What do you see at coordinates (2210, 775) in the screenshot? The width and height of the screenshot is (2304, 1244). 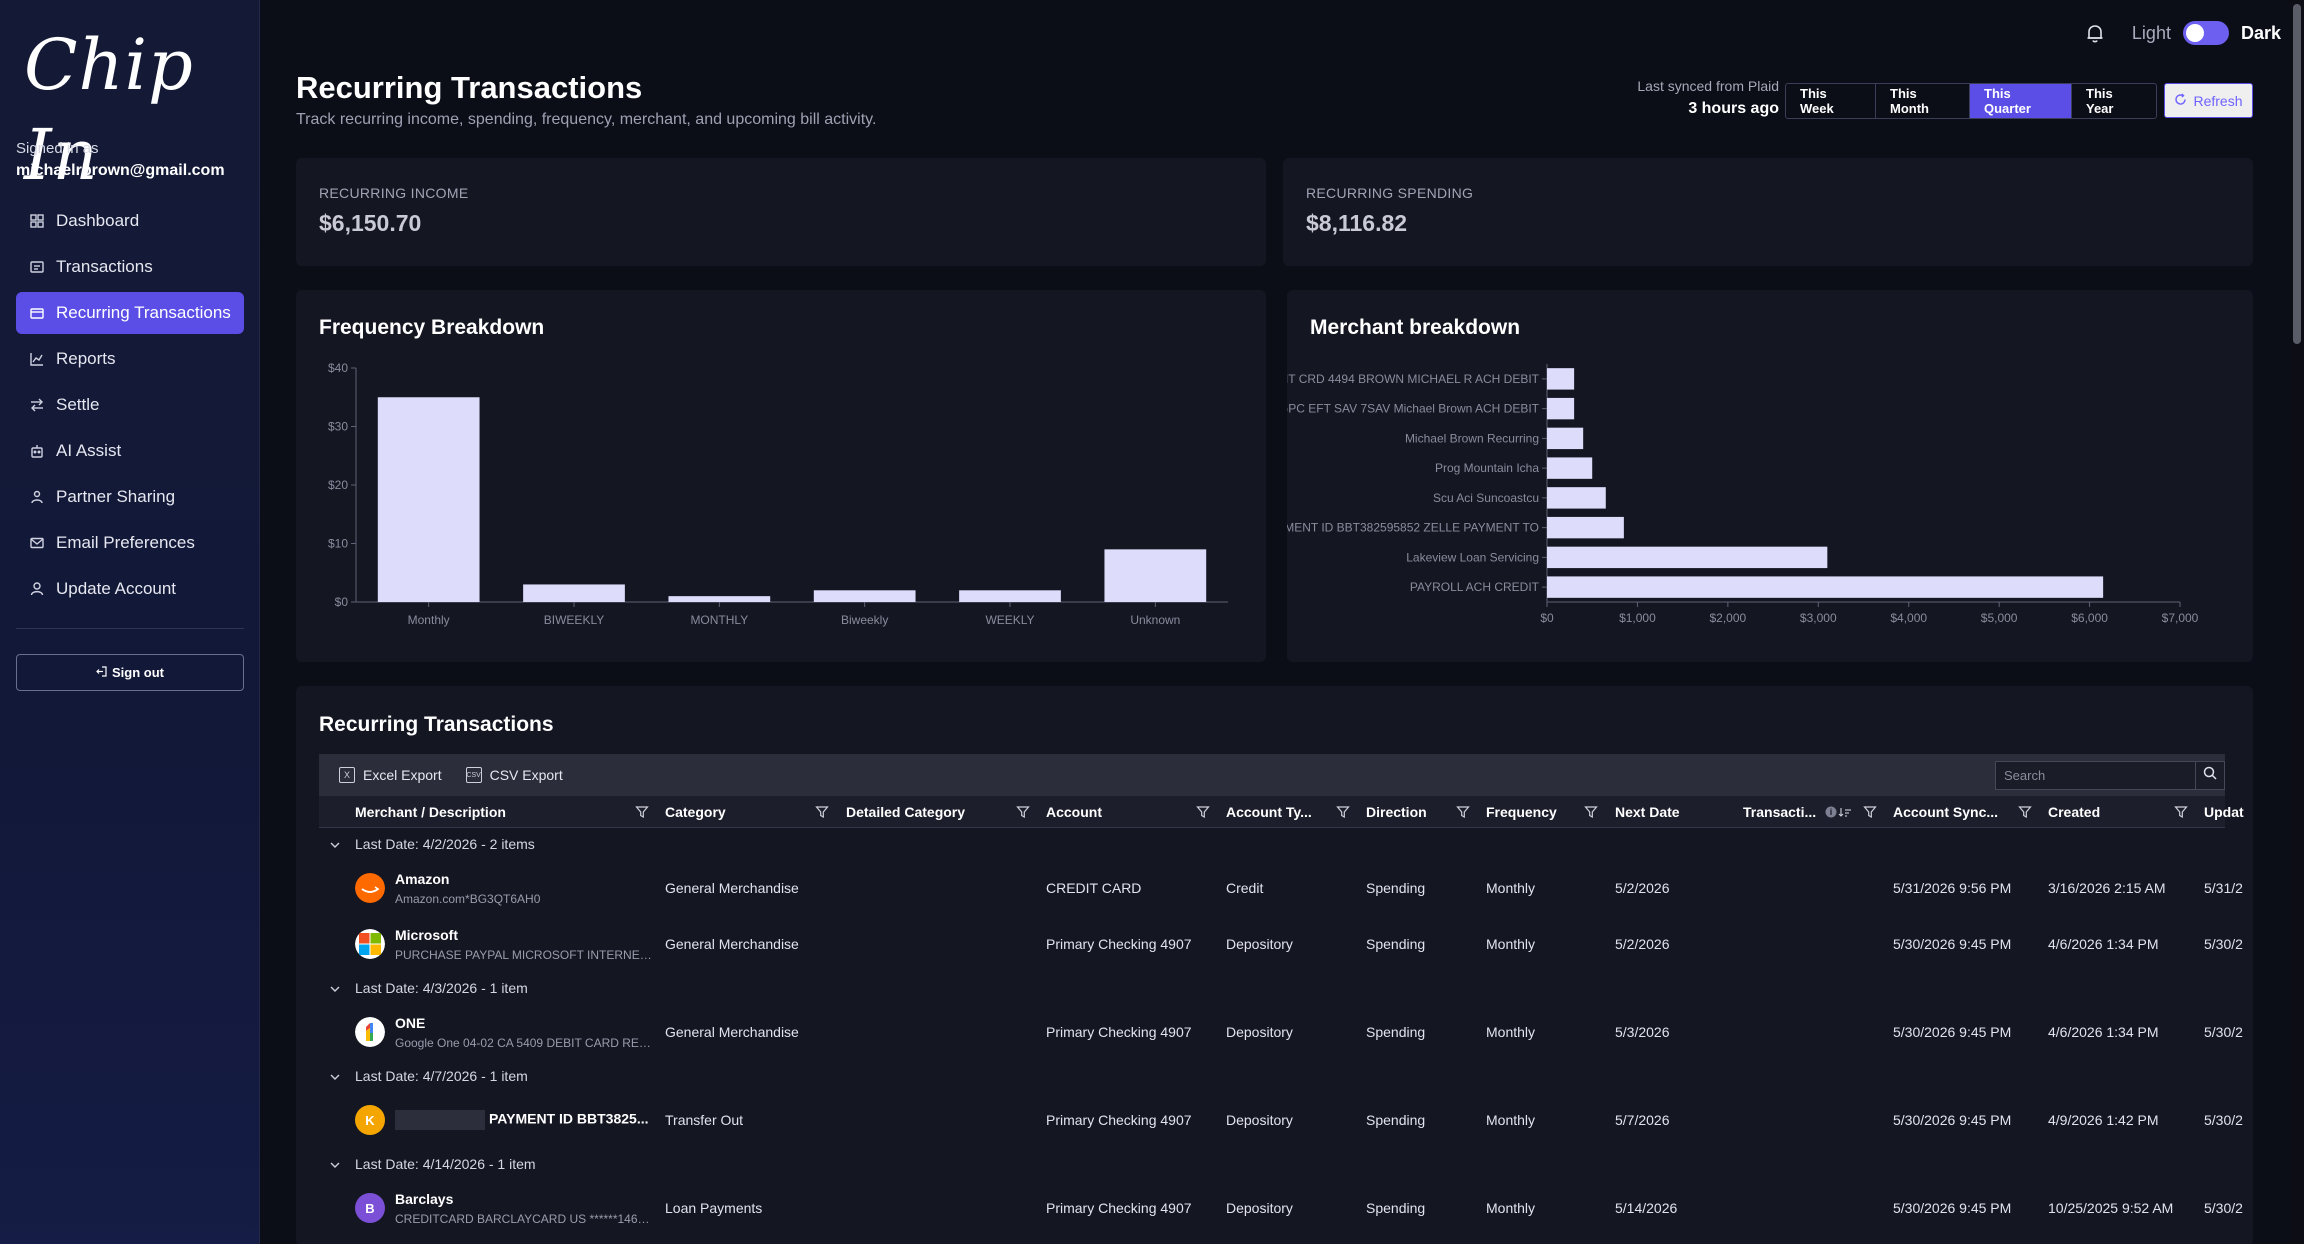 I see `search-button` at bounding box center [2210, 775].